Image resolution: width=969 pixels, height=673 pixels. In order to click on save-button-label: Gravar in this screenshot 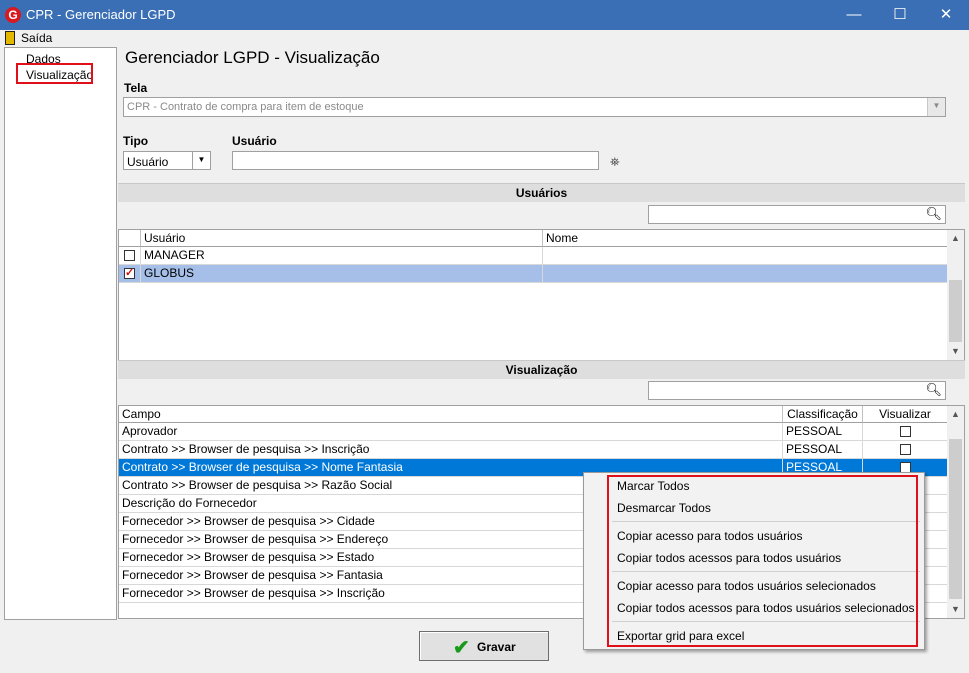, I will do `click(496, 647)`.